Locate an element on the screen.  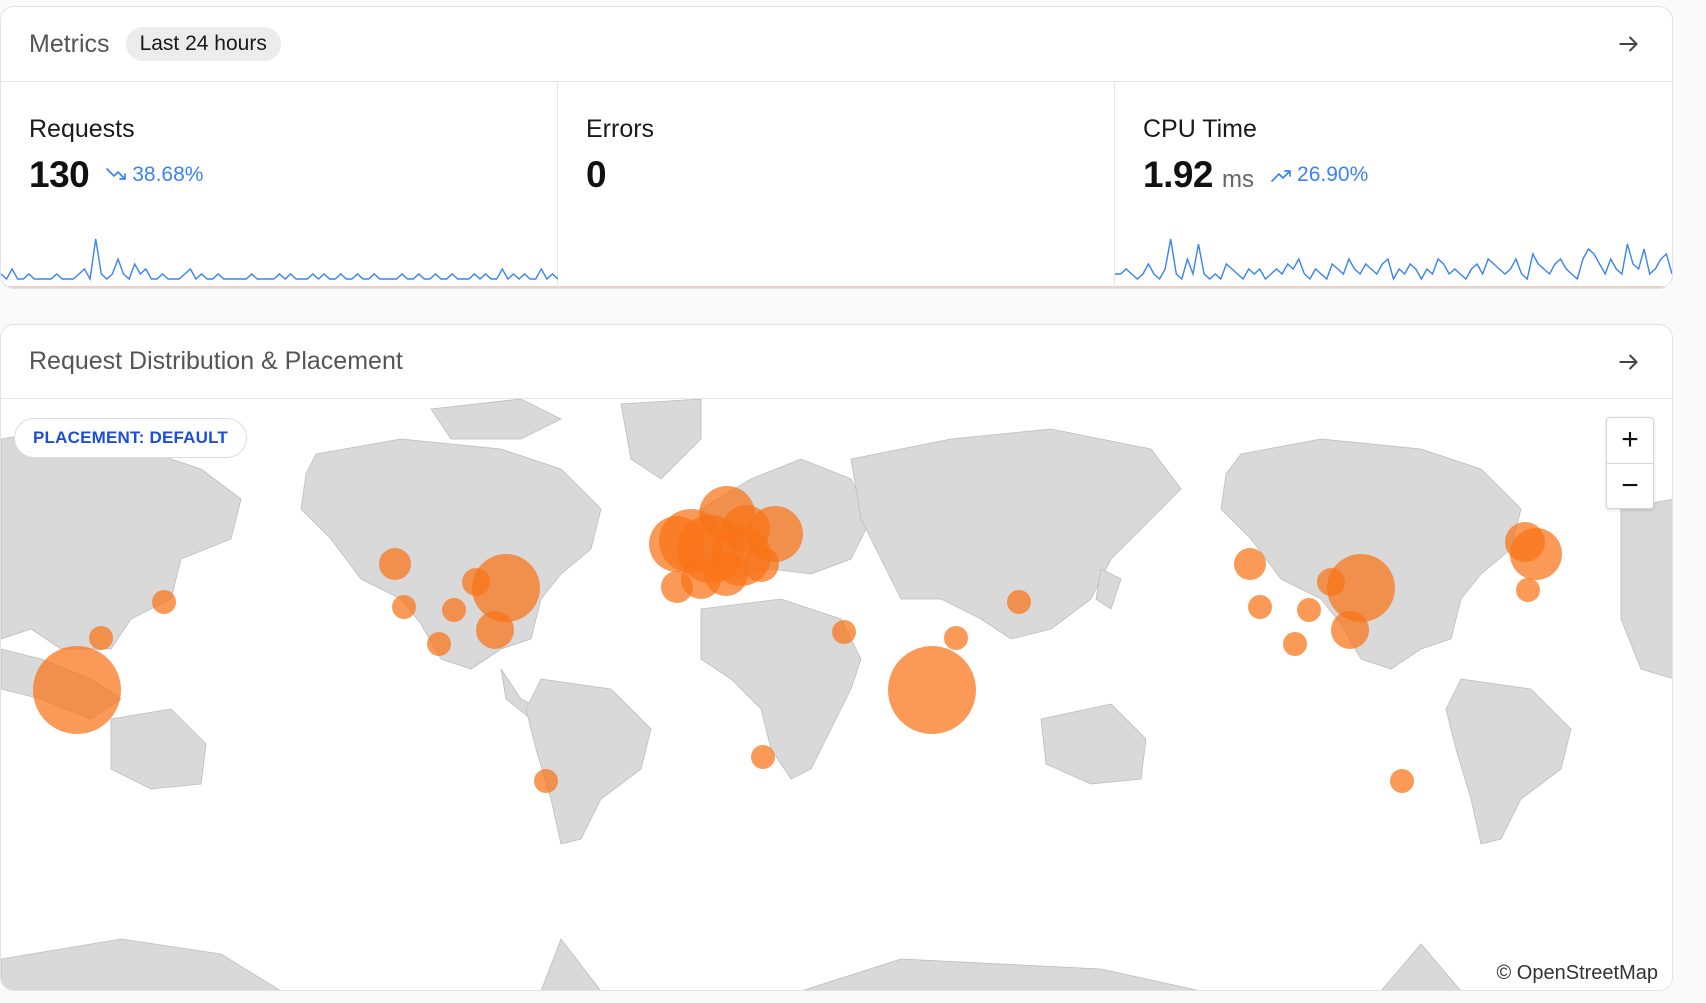
cpu-time-sparkline is located at coordinates (1393, 259).